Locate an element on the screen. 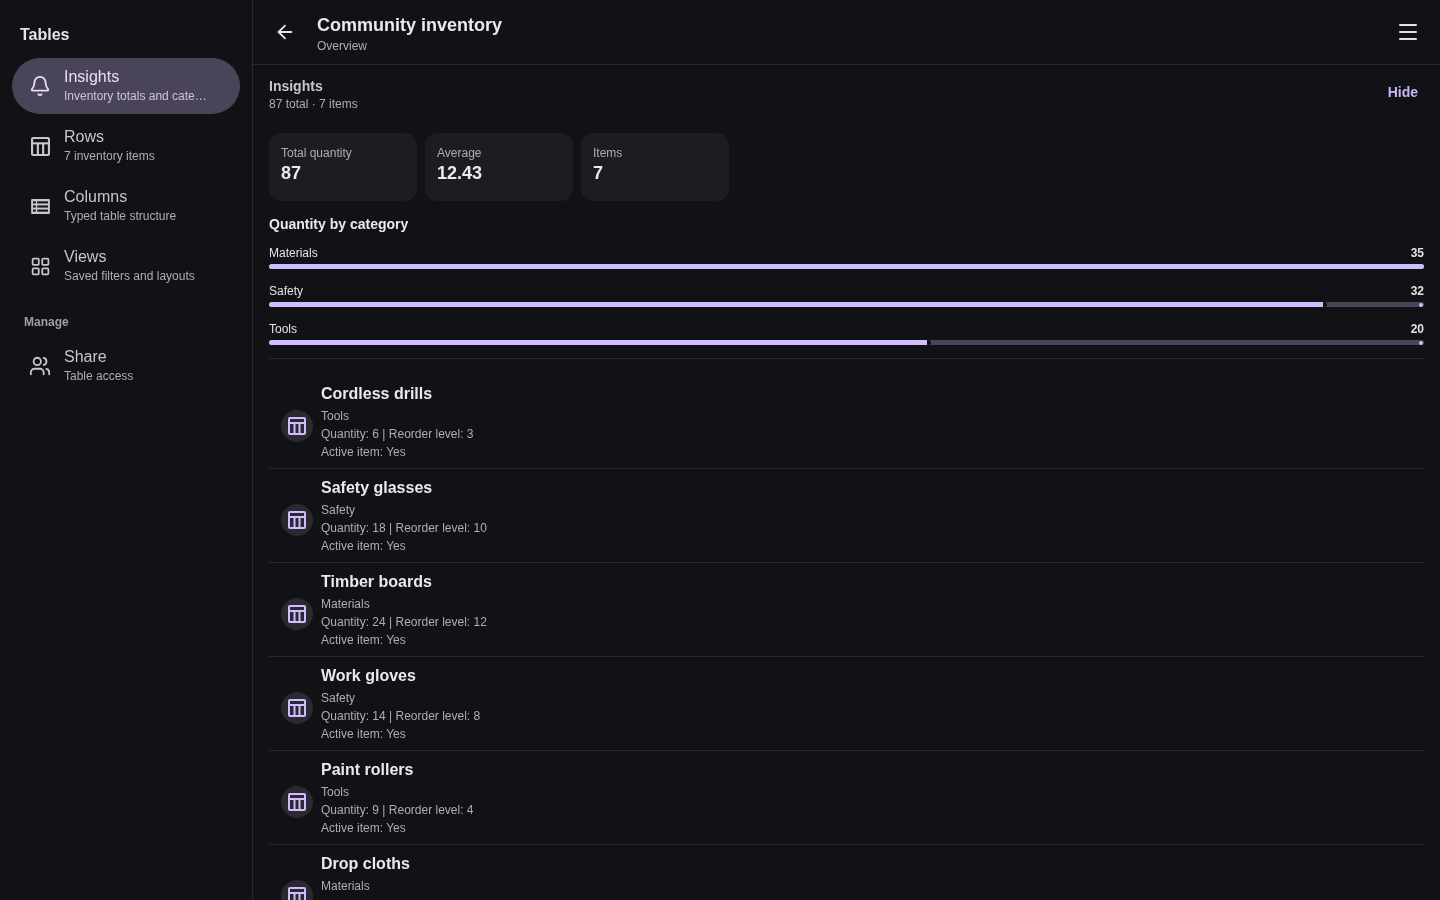 The height and width of the screenshot is (900, 1440). stat-label: Items is located at coordinates (608, 153).